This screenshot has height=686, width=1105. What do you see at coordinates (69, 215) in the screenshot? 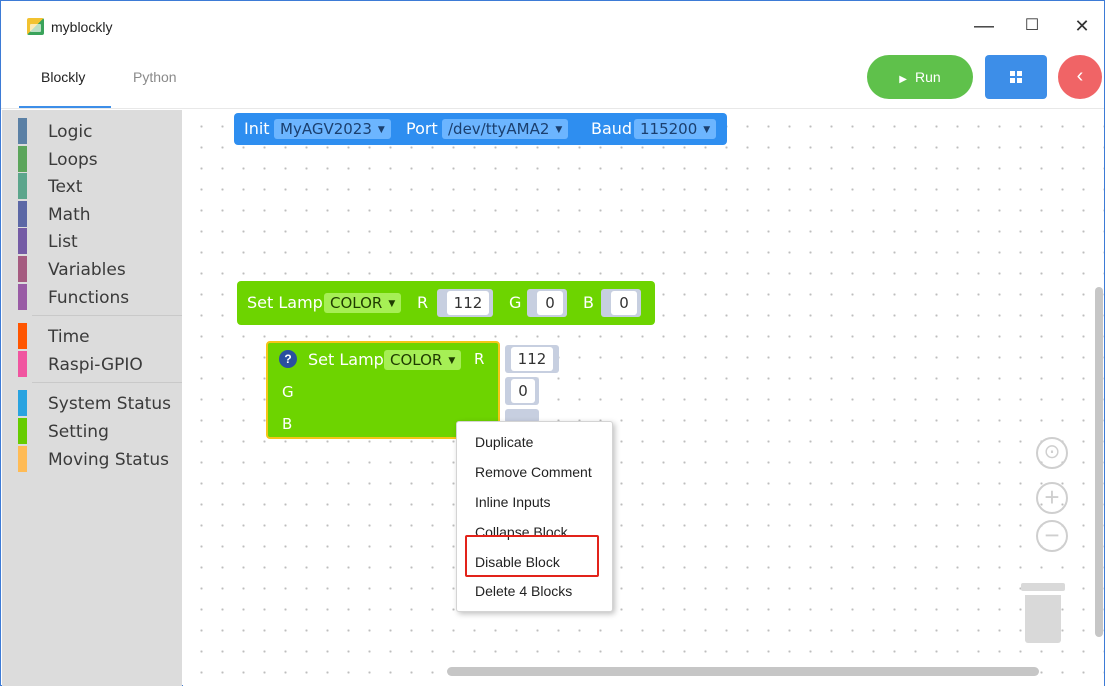
I see `category-label: Math` at bounding box center [69, 215].